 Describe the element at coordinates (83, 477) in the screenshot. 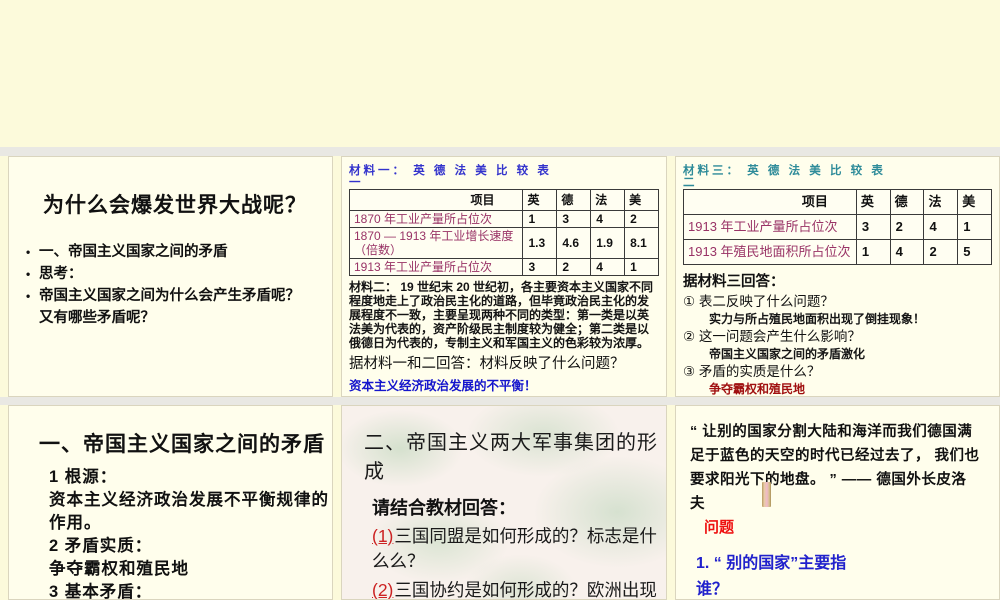

I see `outline-line: 1 根源：` at that location.